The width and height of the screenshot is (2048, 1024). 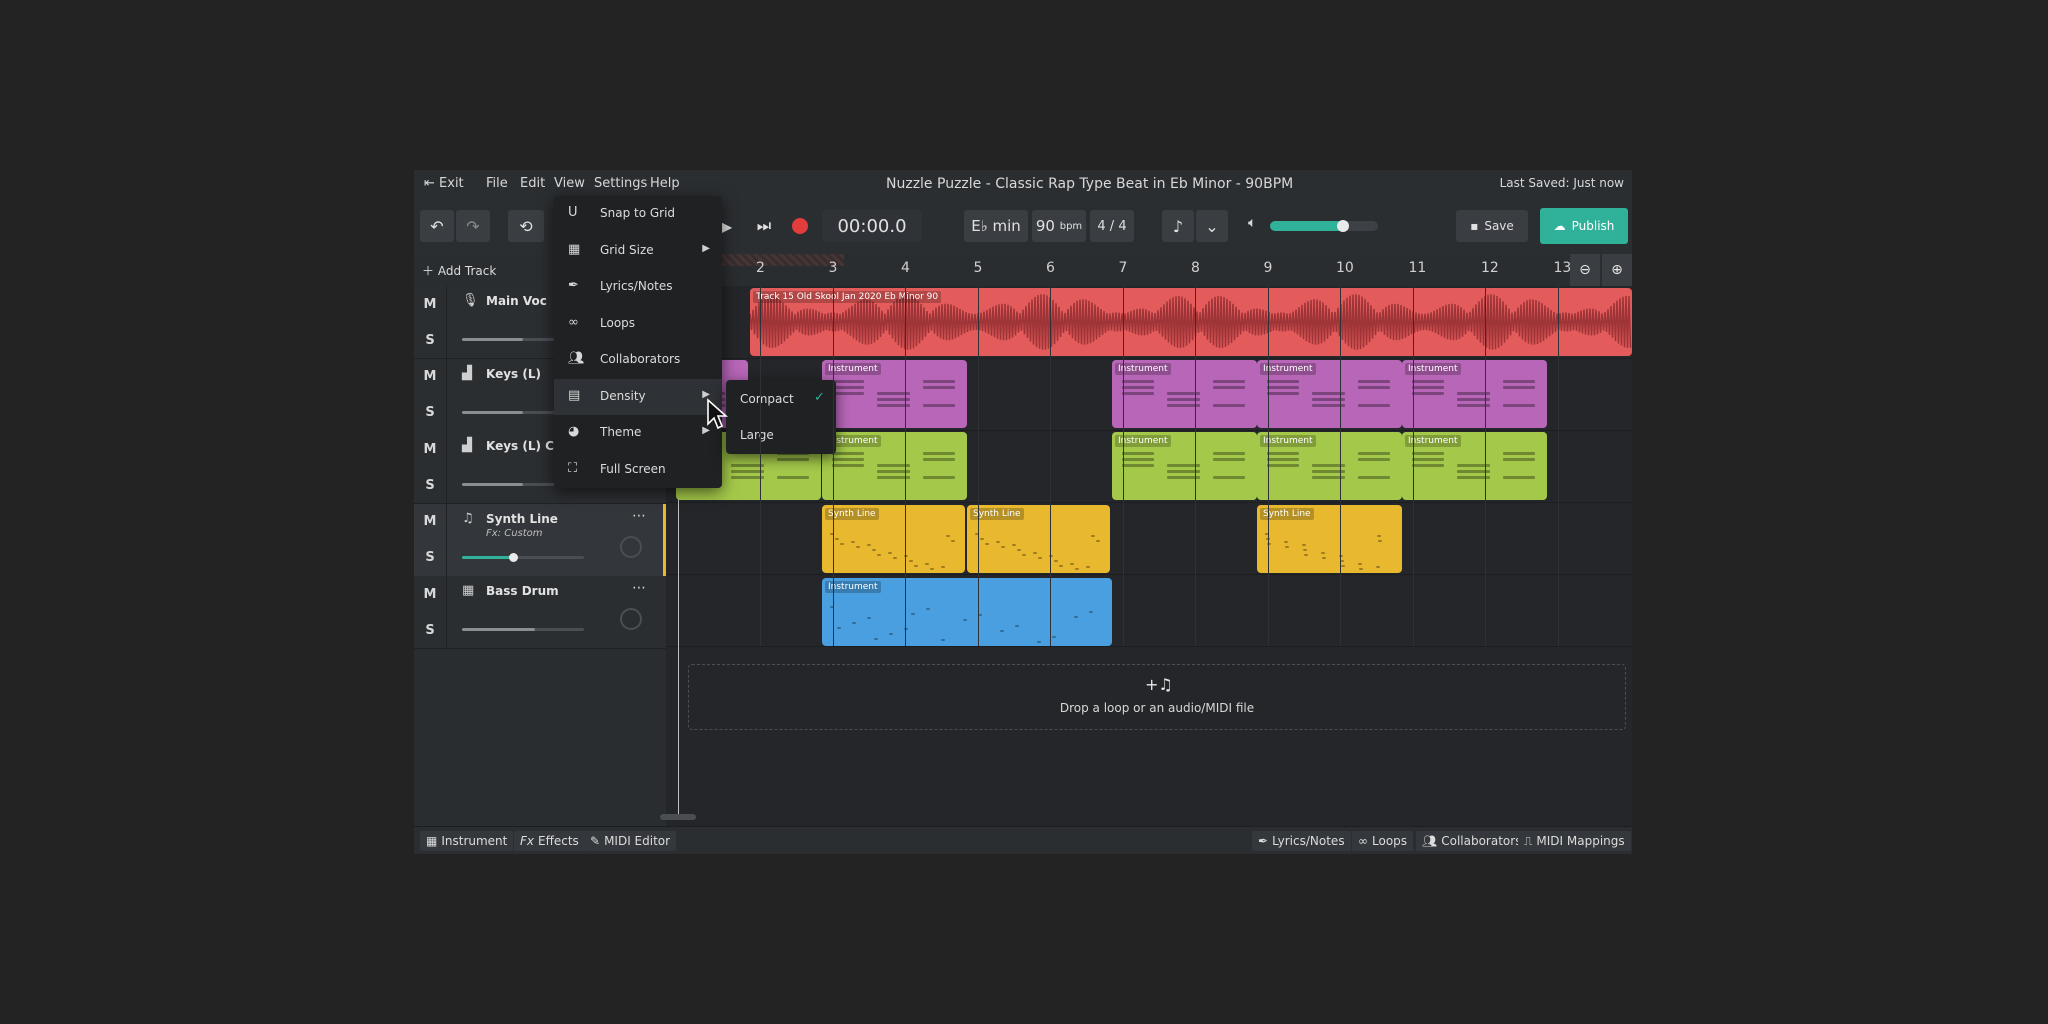 I want to click on save-button: ▪ Save, so click(x=1492, y=226).